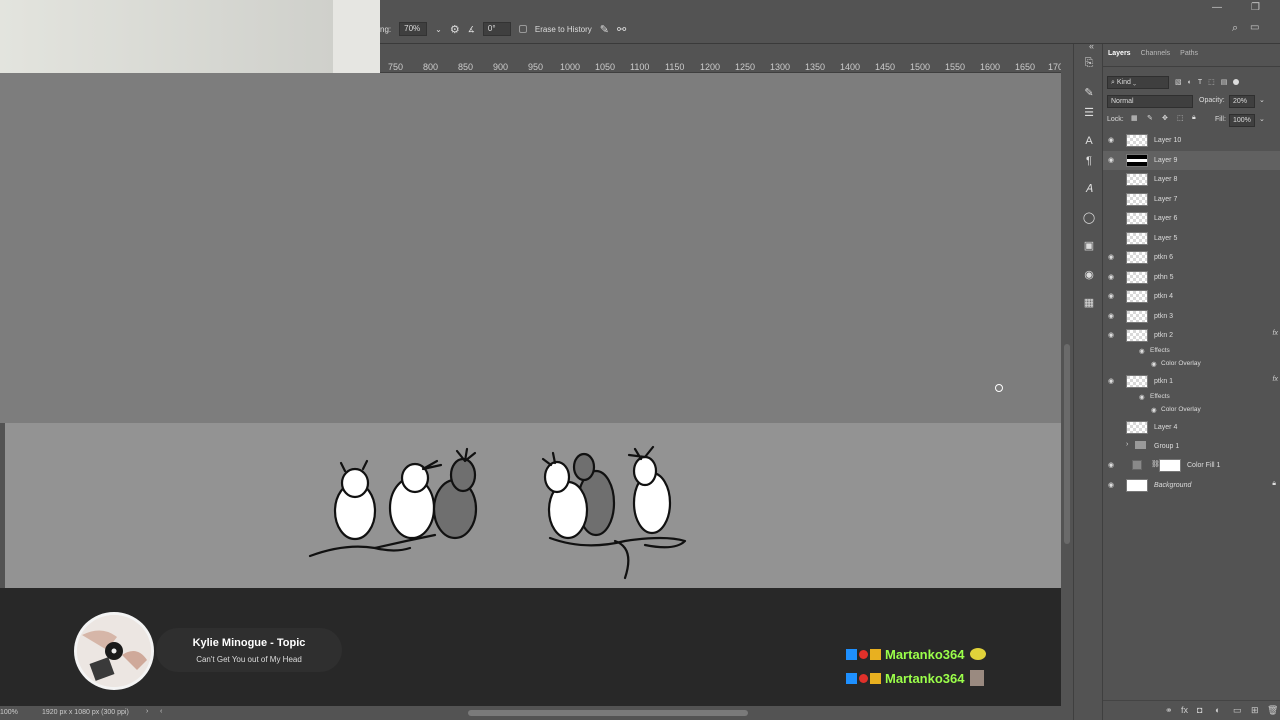 This screenshot has height=720, width=1280. What do you see at coordinates (1200, 82) in the screenshot?
I see `filter-type-icon: T` at bounding box center [1200, 82].